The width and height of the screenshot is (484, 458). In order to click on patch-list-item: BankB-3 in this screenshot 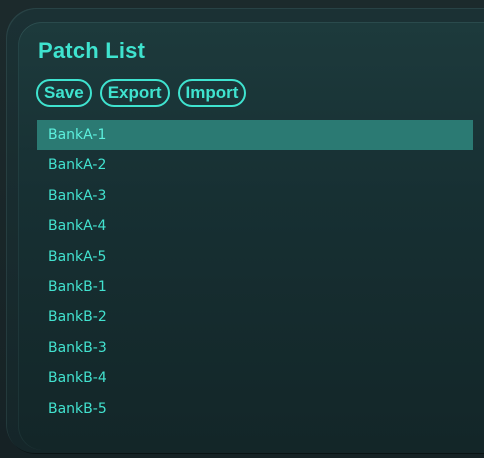, I will do `click(255, 348)`.